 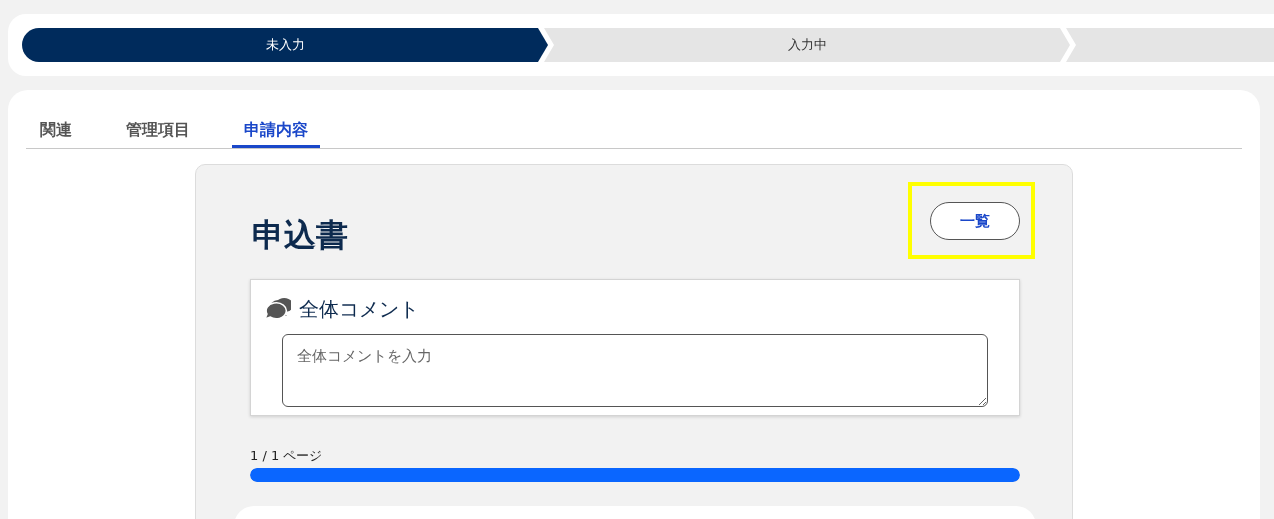 I want to click on list-button: 一覧, so click(x=975, y=221).